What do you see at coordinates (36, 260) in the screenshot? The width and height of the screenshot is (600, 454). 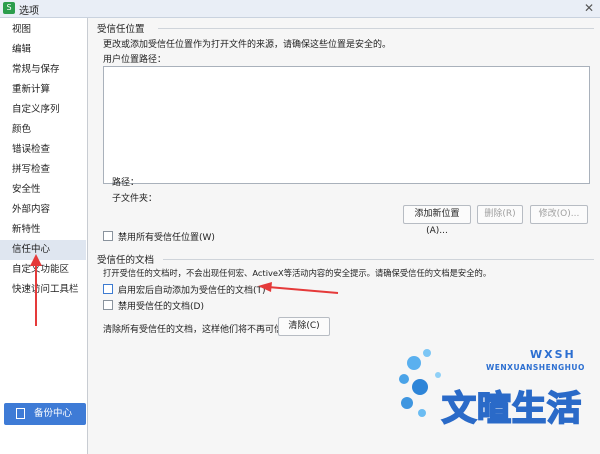 I see `arrow-up-head` at bounding box center [36, 260].